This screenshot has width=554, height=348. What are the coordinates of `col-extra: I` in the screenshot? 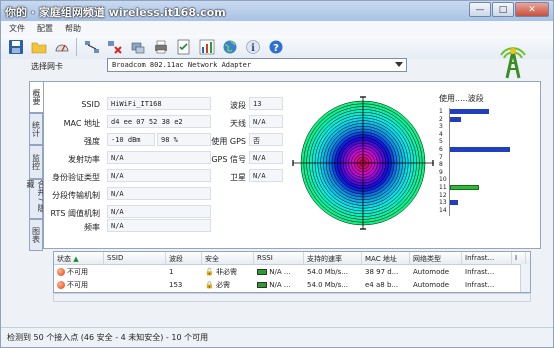 It's located at (519, 258).